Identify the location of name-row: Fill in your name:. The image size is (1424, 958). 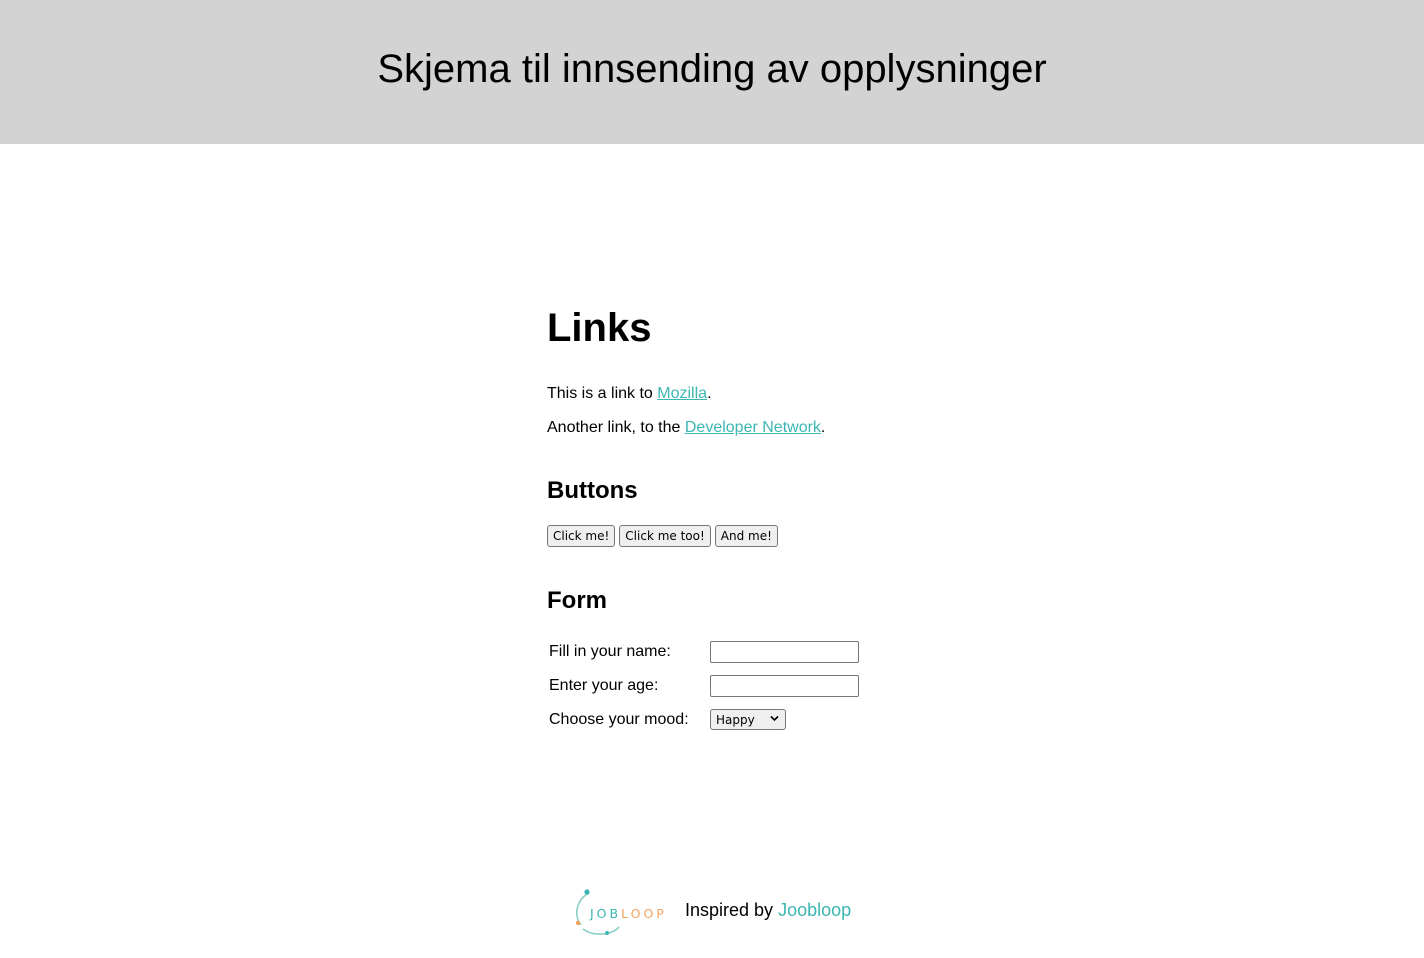
(759, 652).